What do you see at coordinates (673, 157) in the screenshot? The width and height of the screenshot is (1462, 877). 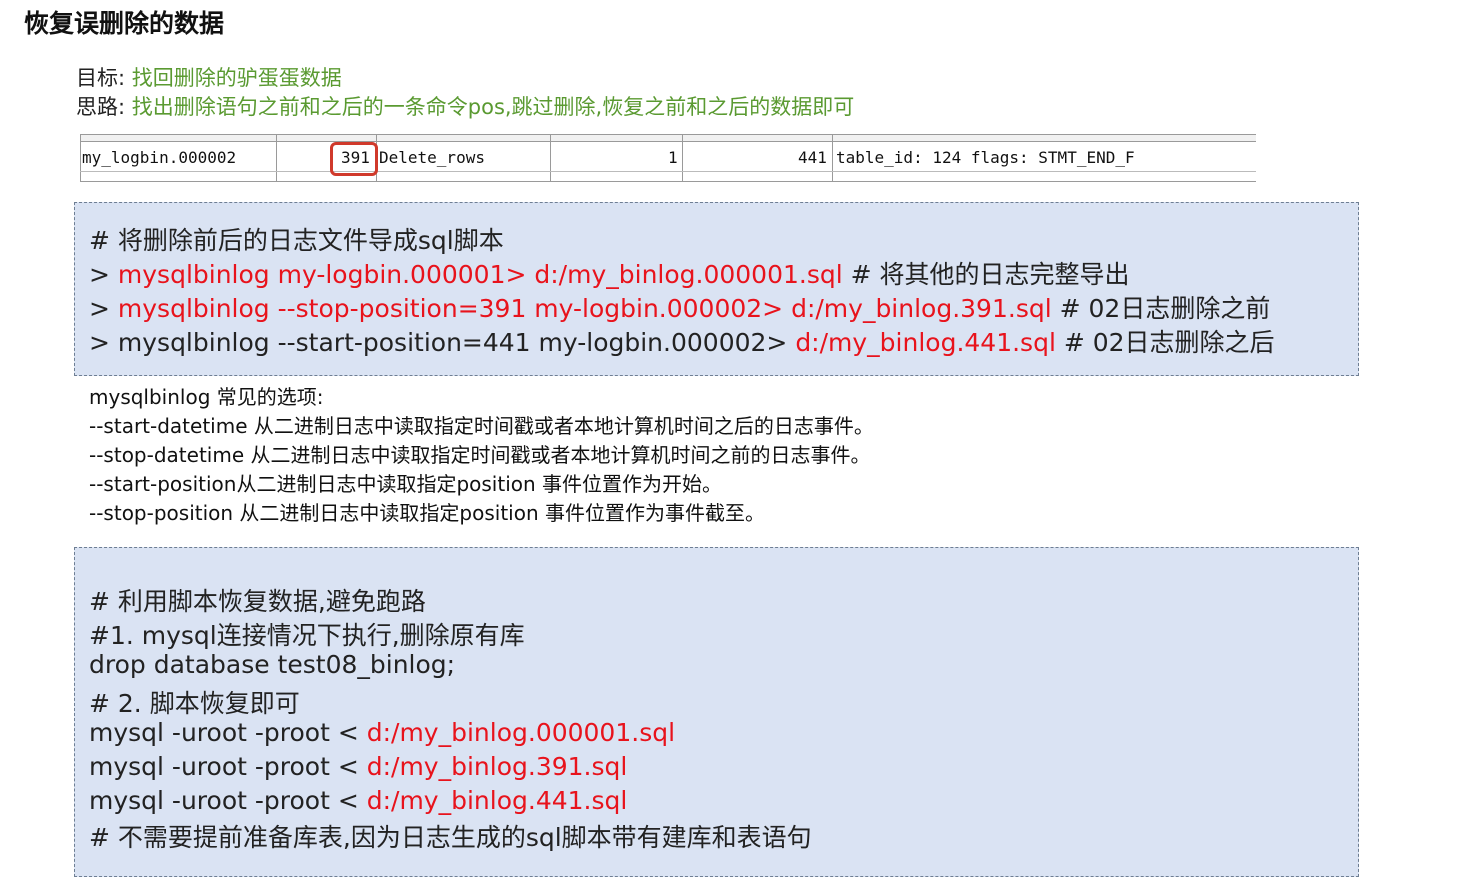 I see `server-id-cell: 1` at bounding box center [673, 157].